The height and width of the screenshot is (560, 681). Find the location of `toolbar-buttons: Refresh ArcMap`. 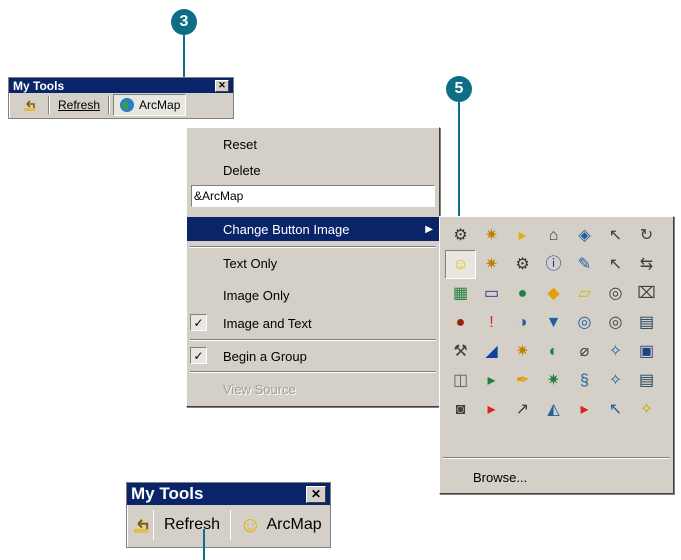

toolbar-buttons: Refresh ArcMap is located at coordinates (121, 105).